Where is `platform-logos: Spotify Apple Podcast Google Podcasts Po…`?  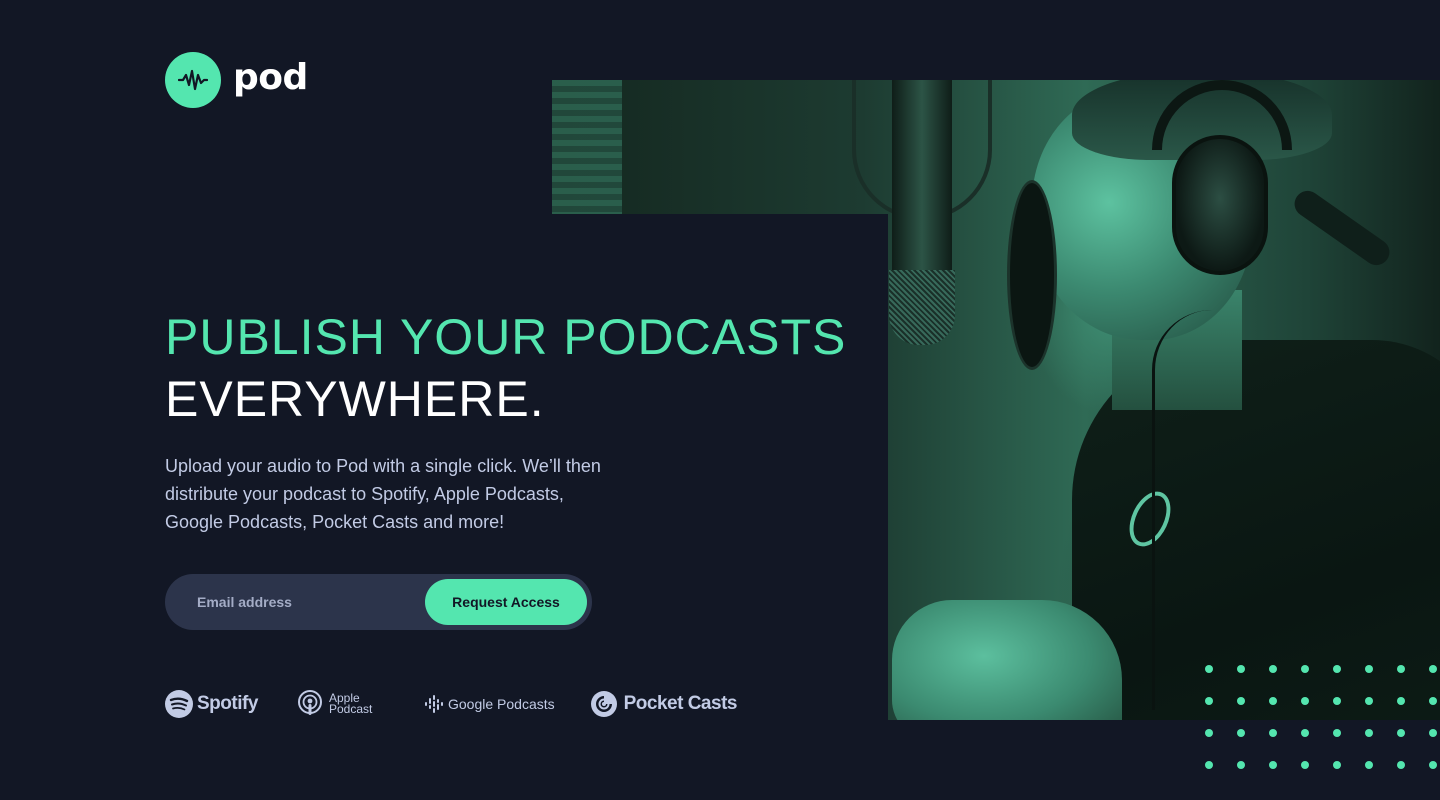 platform-logos: Spotify Apple Podcast Google Podcasts Po… is located at coordinates (451, 704).